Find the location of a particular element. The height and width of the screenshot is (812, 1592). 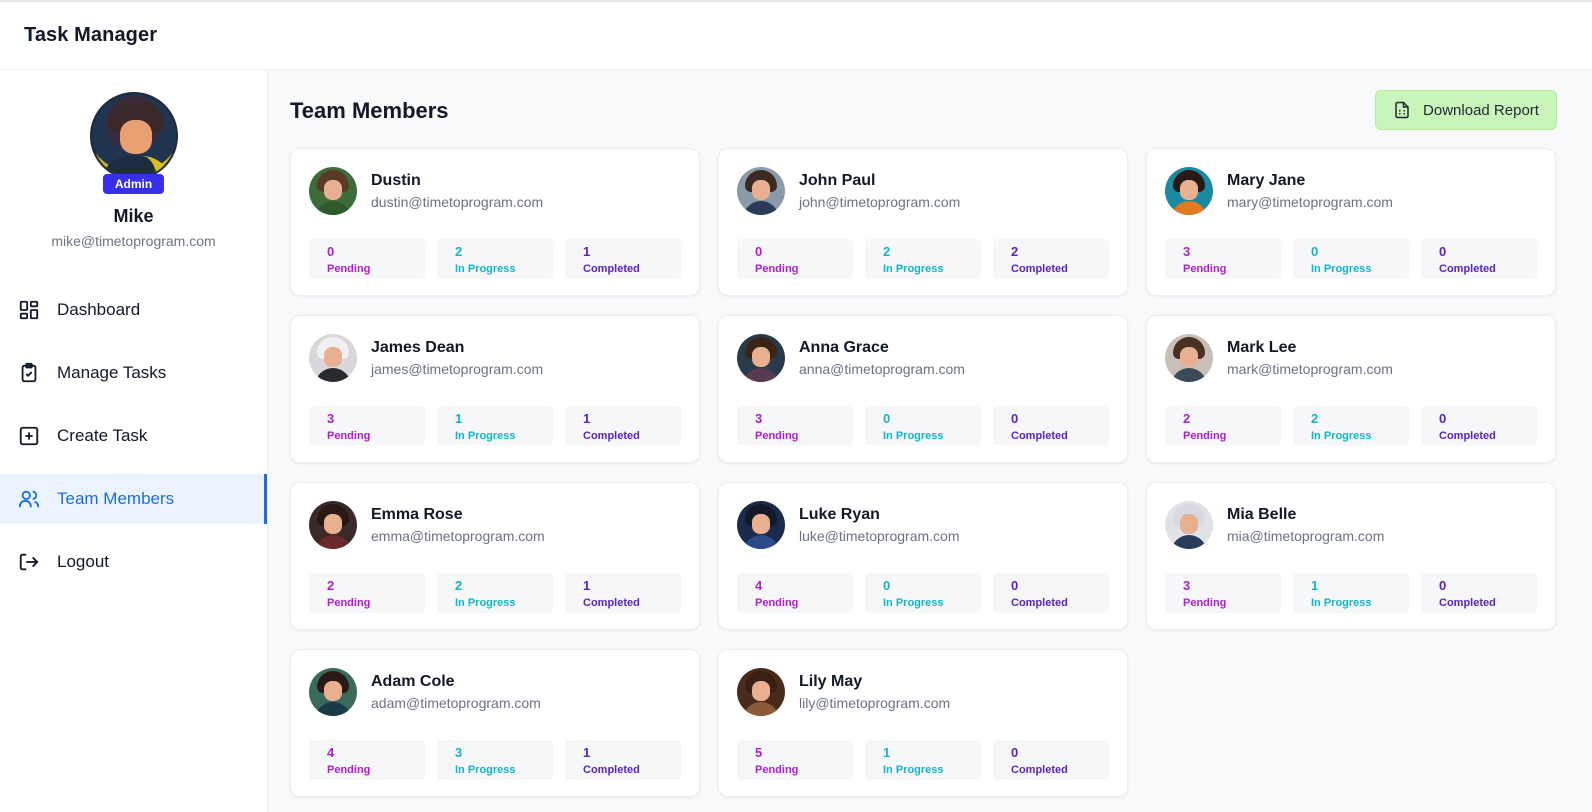

member-name: Mary Jane is located at coordinates (1266, 180).